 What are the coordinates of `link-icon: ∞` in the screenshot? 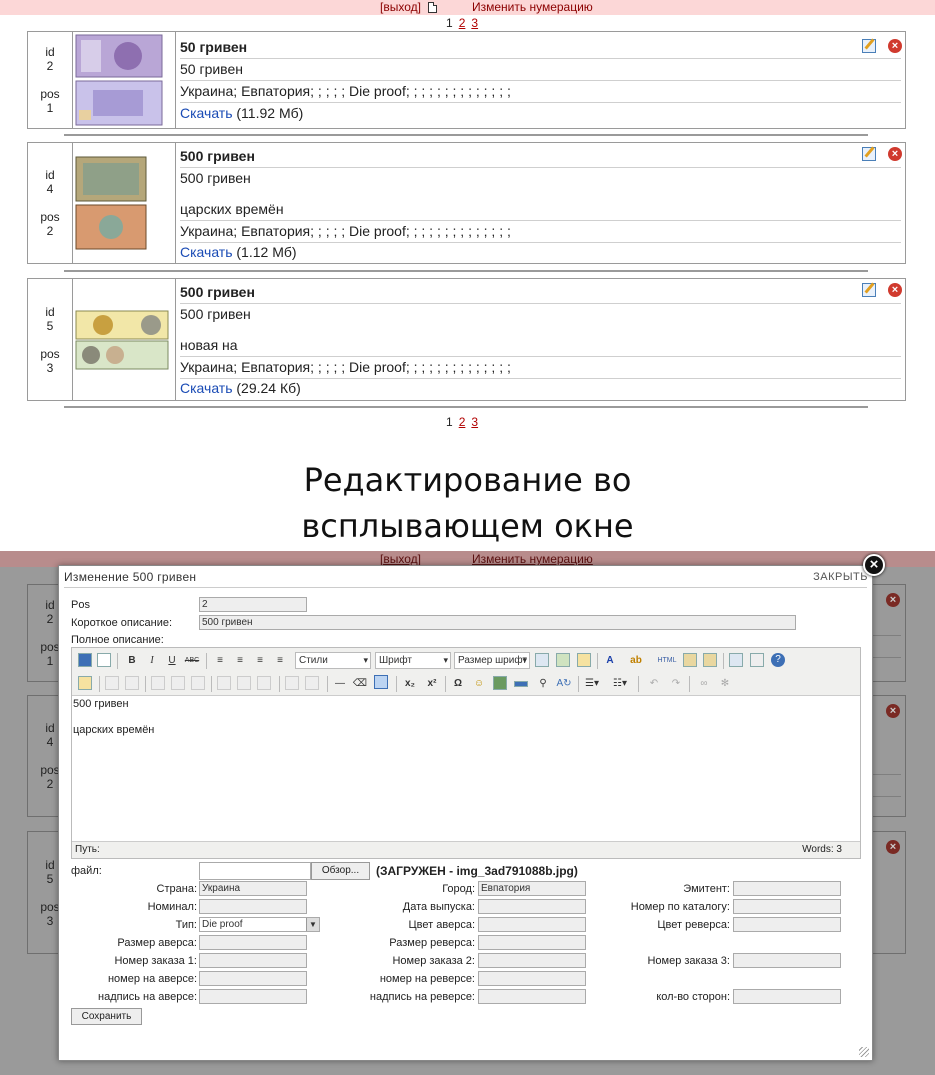 It's located at (704, 684).